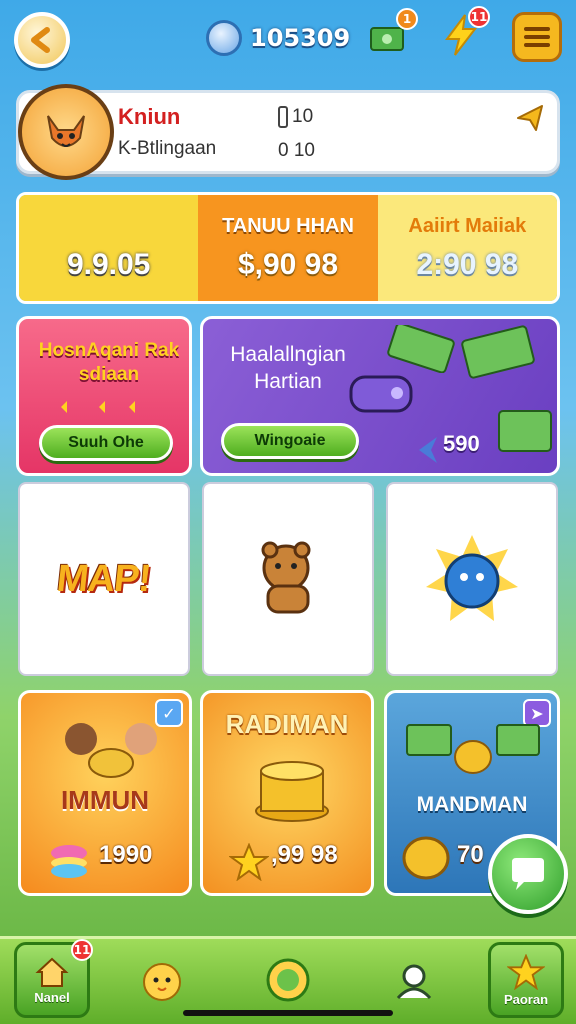 The width and height of the screenshot is (576, 1024). What do you see at coordinates (149, 116) in the screenshot?
I see `profile-name: Kniun` at bounding box center [149, 116].